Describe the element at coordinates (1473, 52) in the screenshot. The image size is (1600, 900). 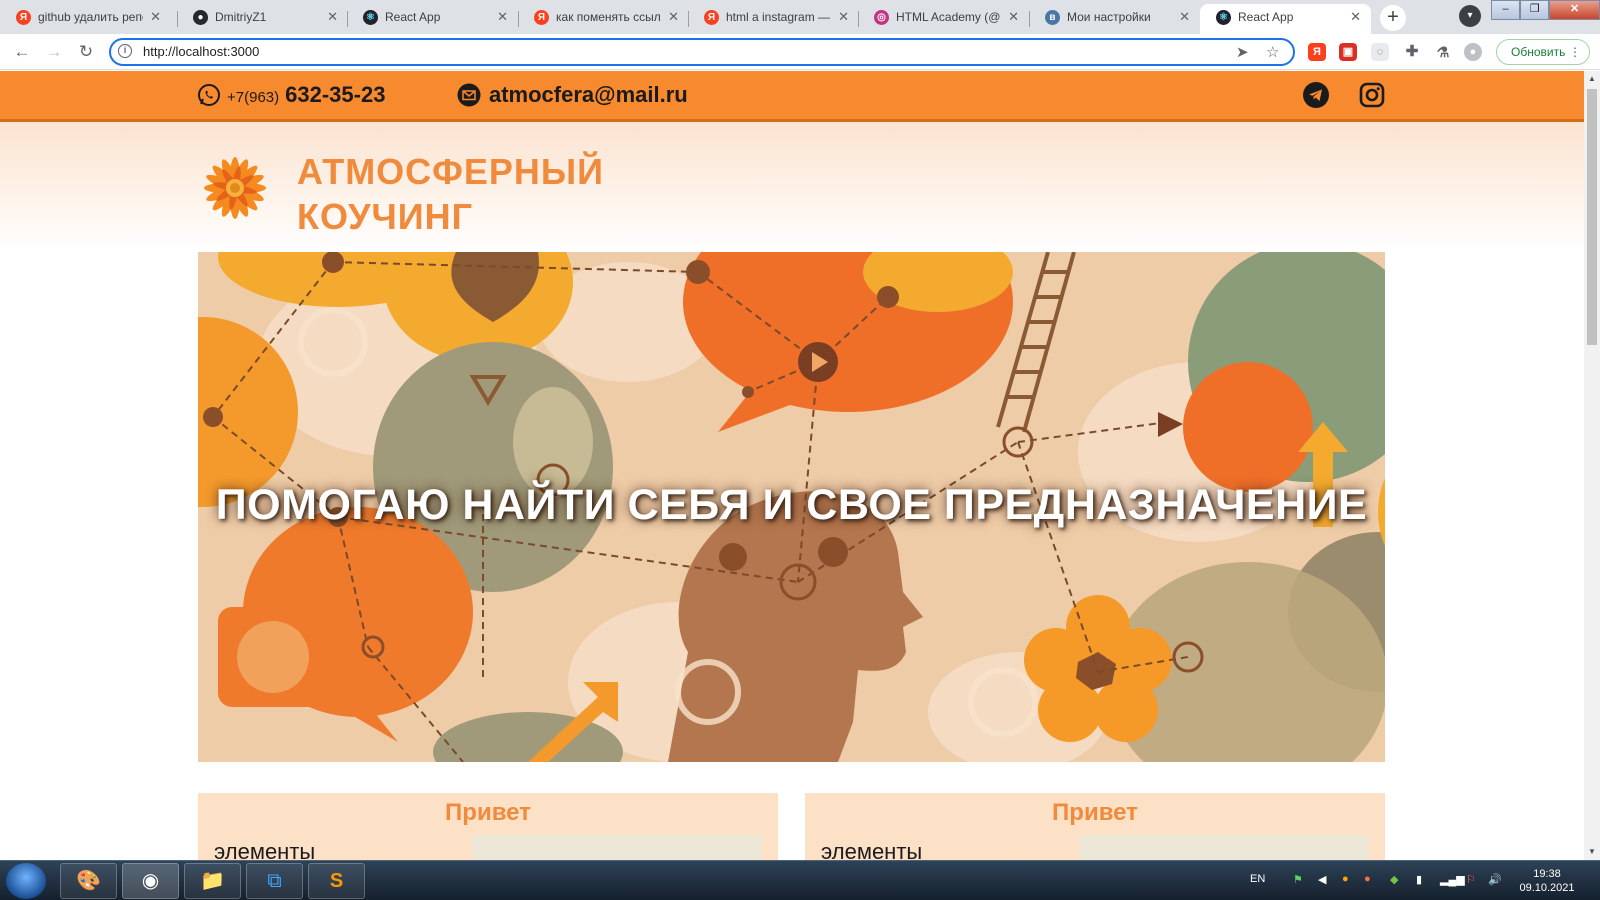
I see `profile-avatar-icon: ●` at that location.